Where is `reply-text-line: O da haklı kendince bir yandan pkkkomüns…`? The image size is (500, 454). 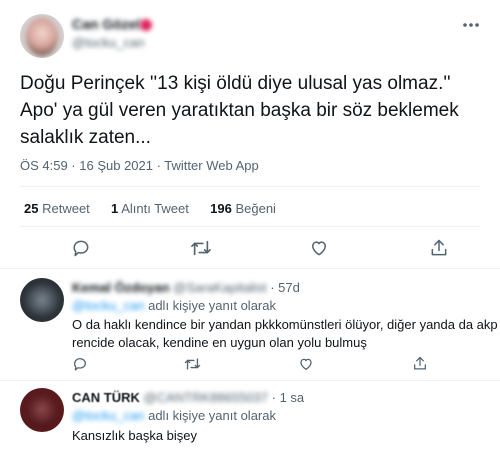
reply-text-line: O da haklı kendince bir yandan pkkkomüns… is located at coordinates (285, 324).